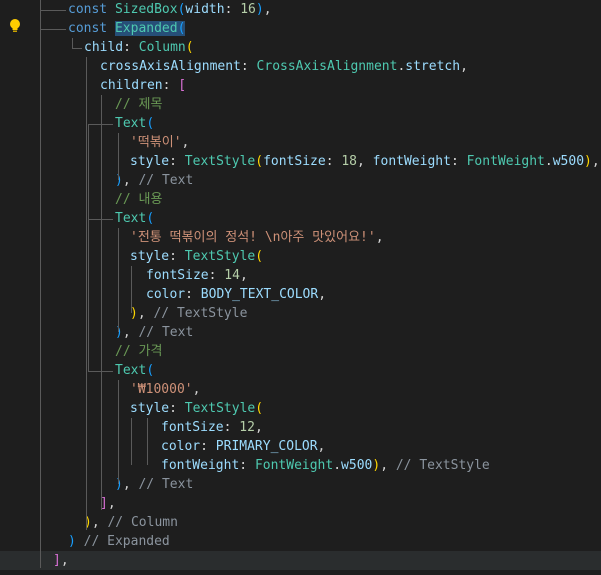 The width and height of the screenshot is (601, 575). I want to click on code-line: // 제목, so click(300, 104).